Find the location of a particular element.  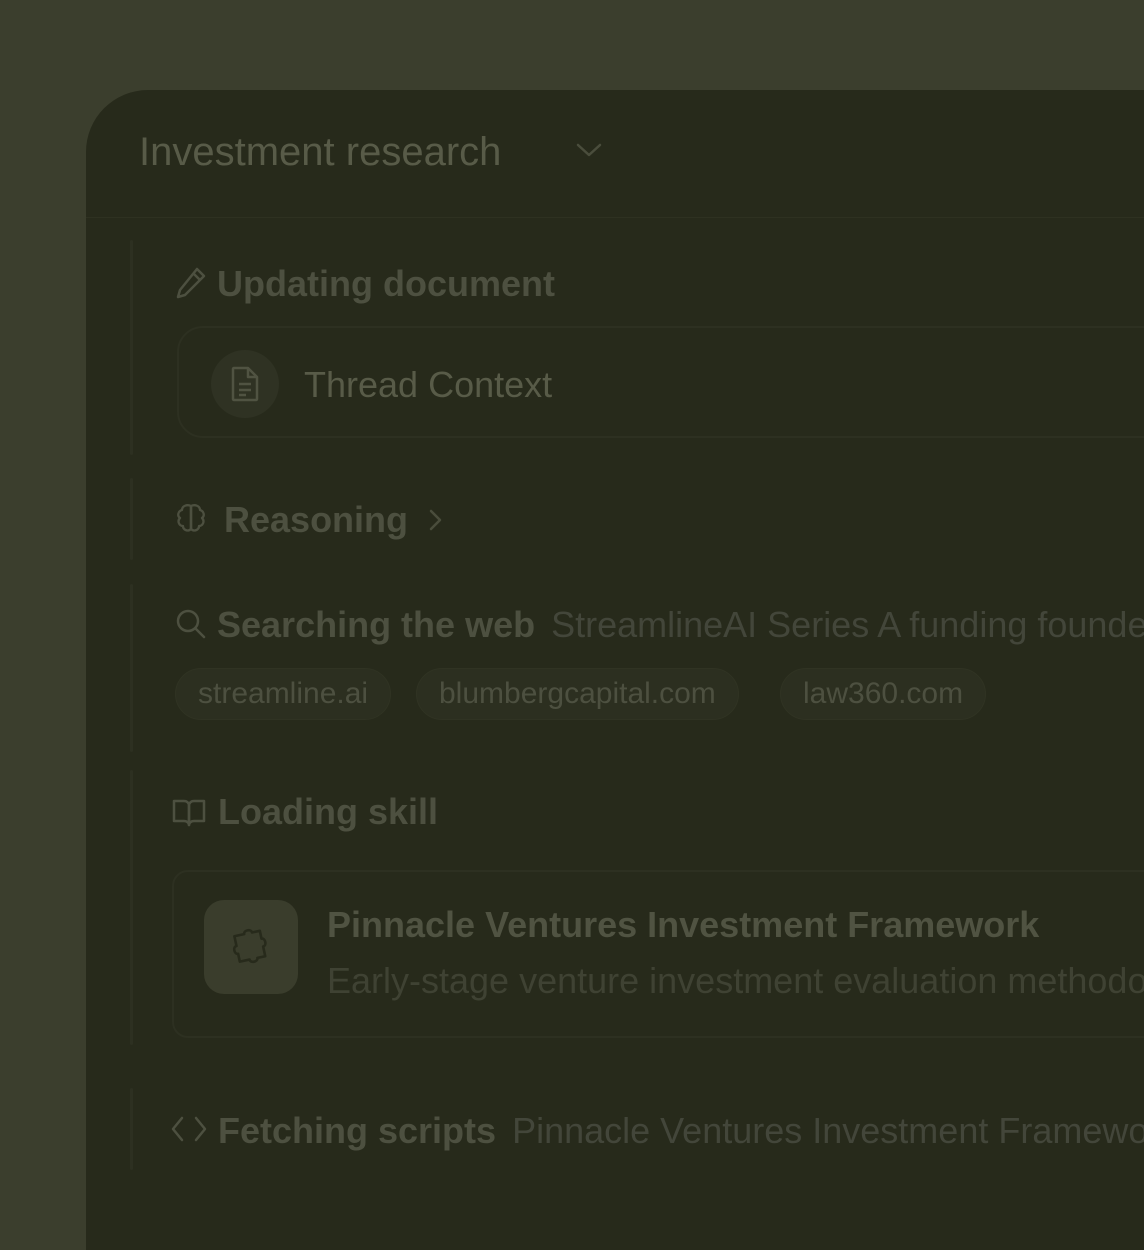

chevron-right-icon is located at coordinates (435, 520).